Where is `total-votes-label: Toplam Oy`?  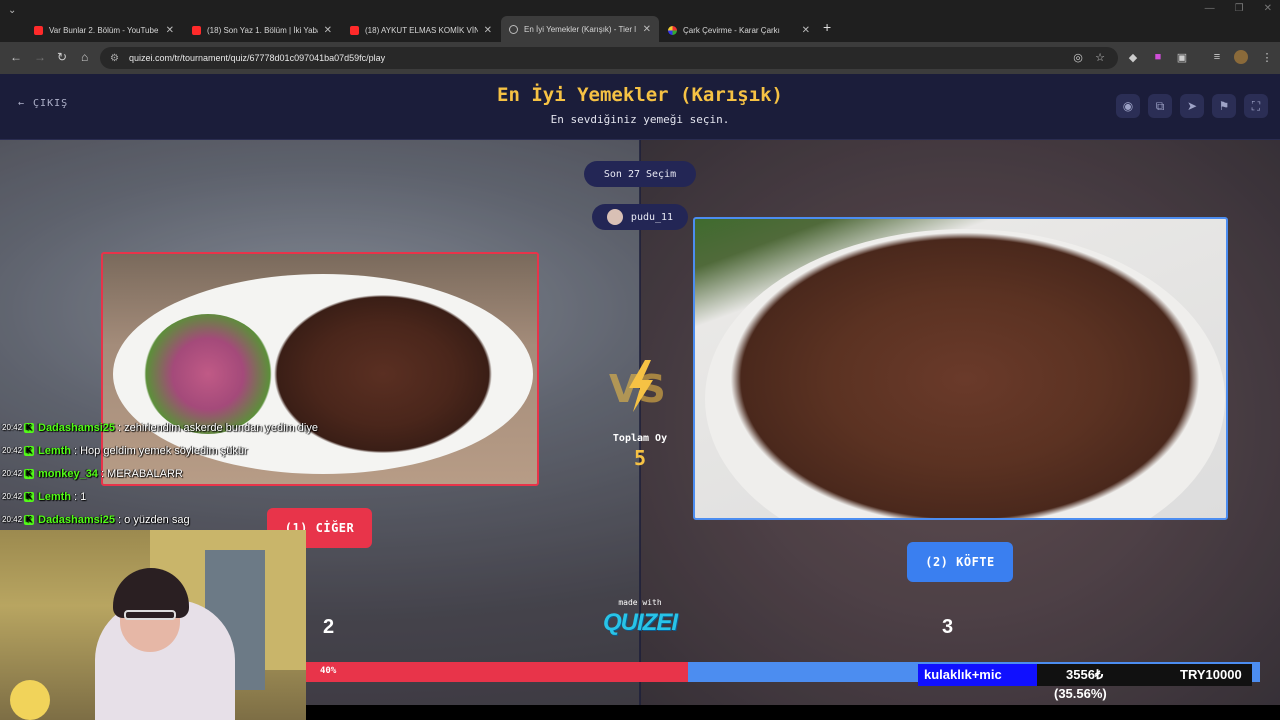
total-votes-label: Toplam Oy is located at coordinates (640, 438).